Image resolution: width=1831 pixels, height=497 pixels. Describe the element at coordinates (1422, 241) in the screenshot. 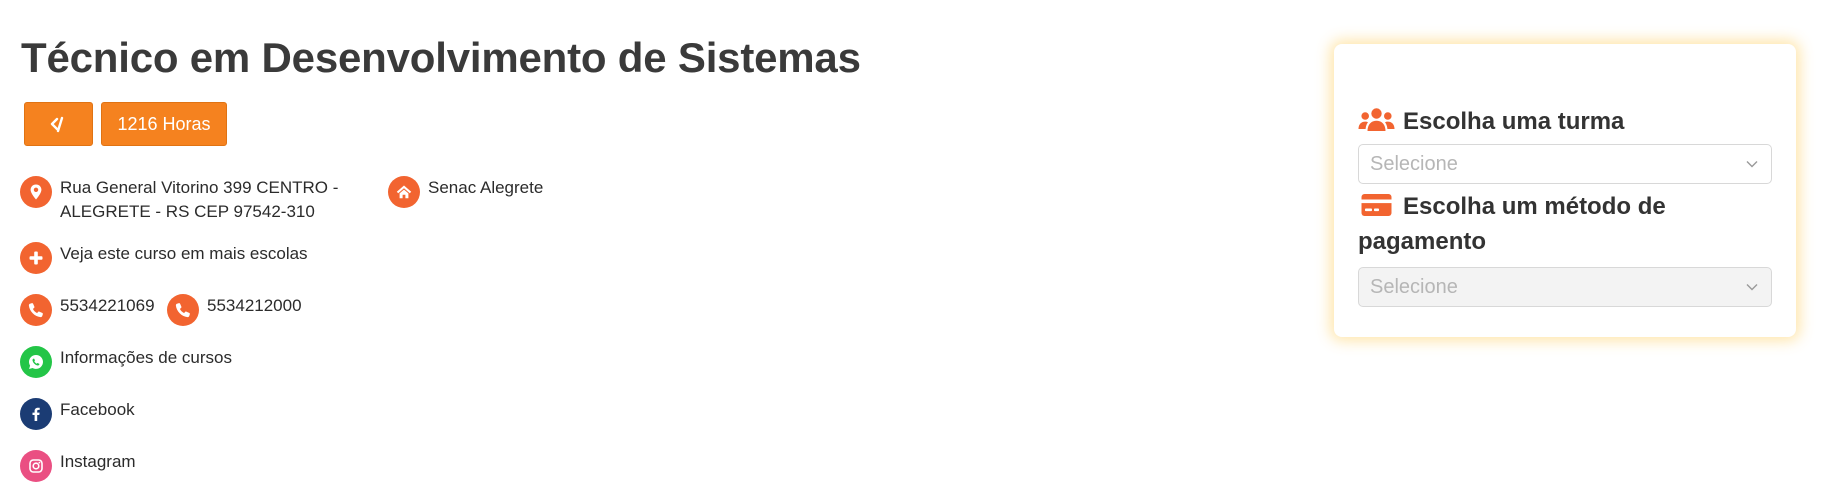

I see `payment-heading-line2: pagamento` at that location.